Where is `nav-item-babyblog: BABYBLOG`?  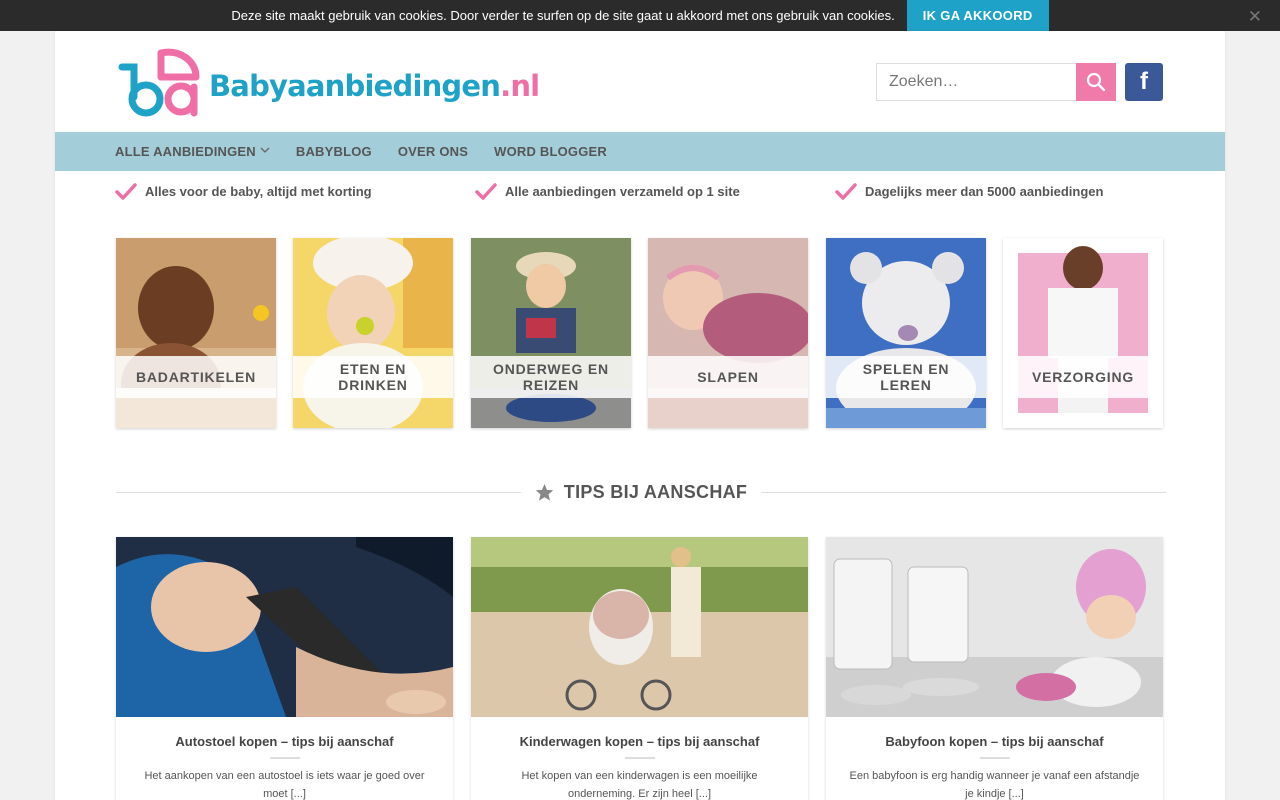 nav-item-babyblog: BABYBLOG is located at coordinates (334, 151).